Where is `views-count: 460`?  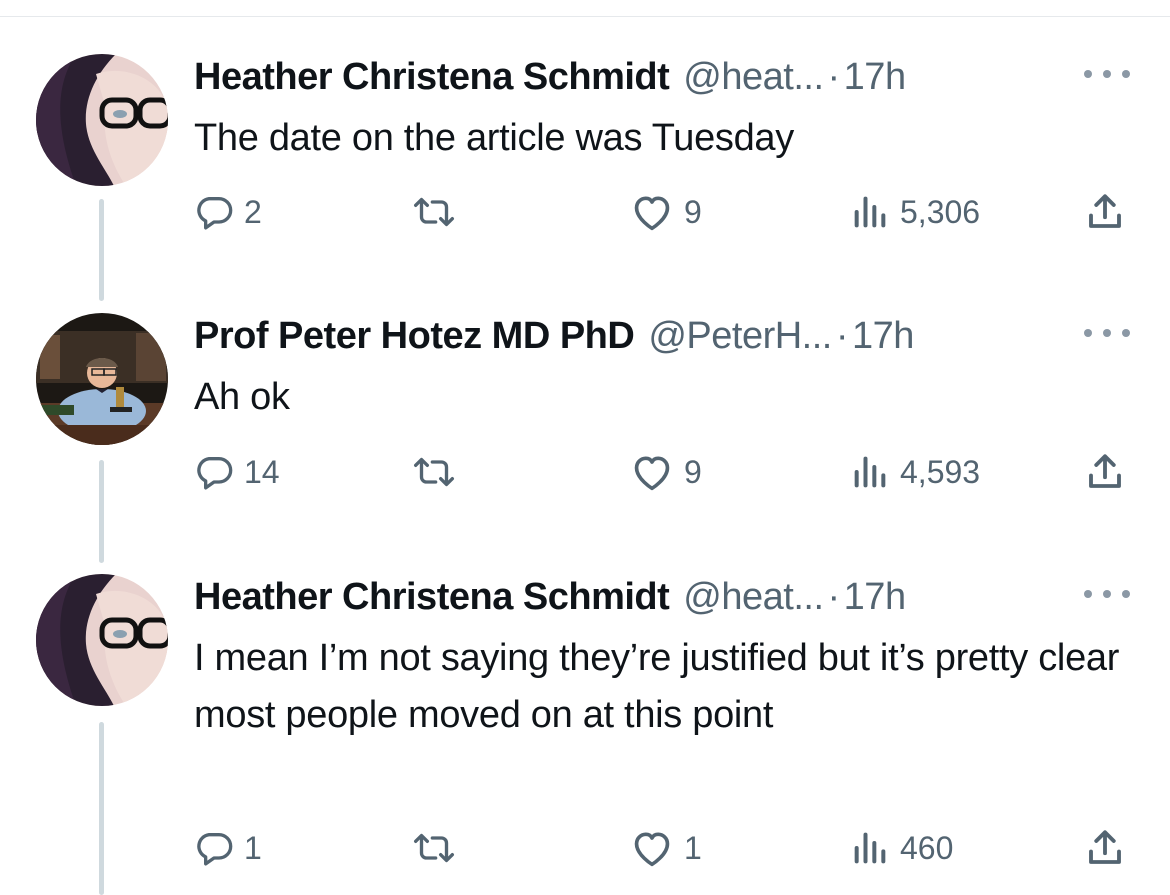 views-count: 460 is located at coordinates (927, 847).